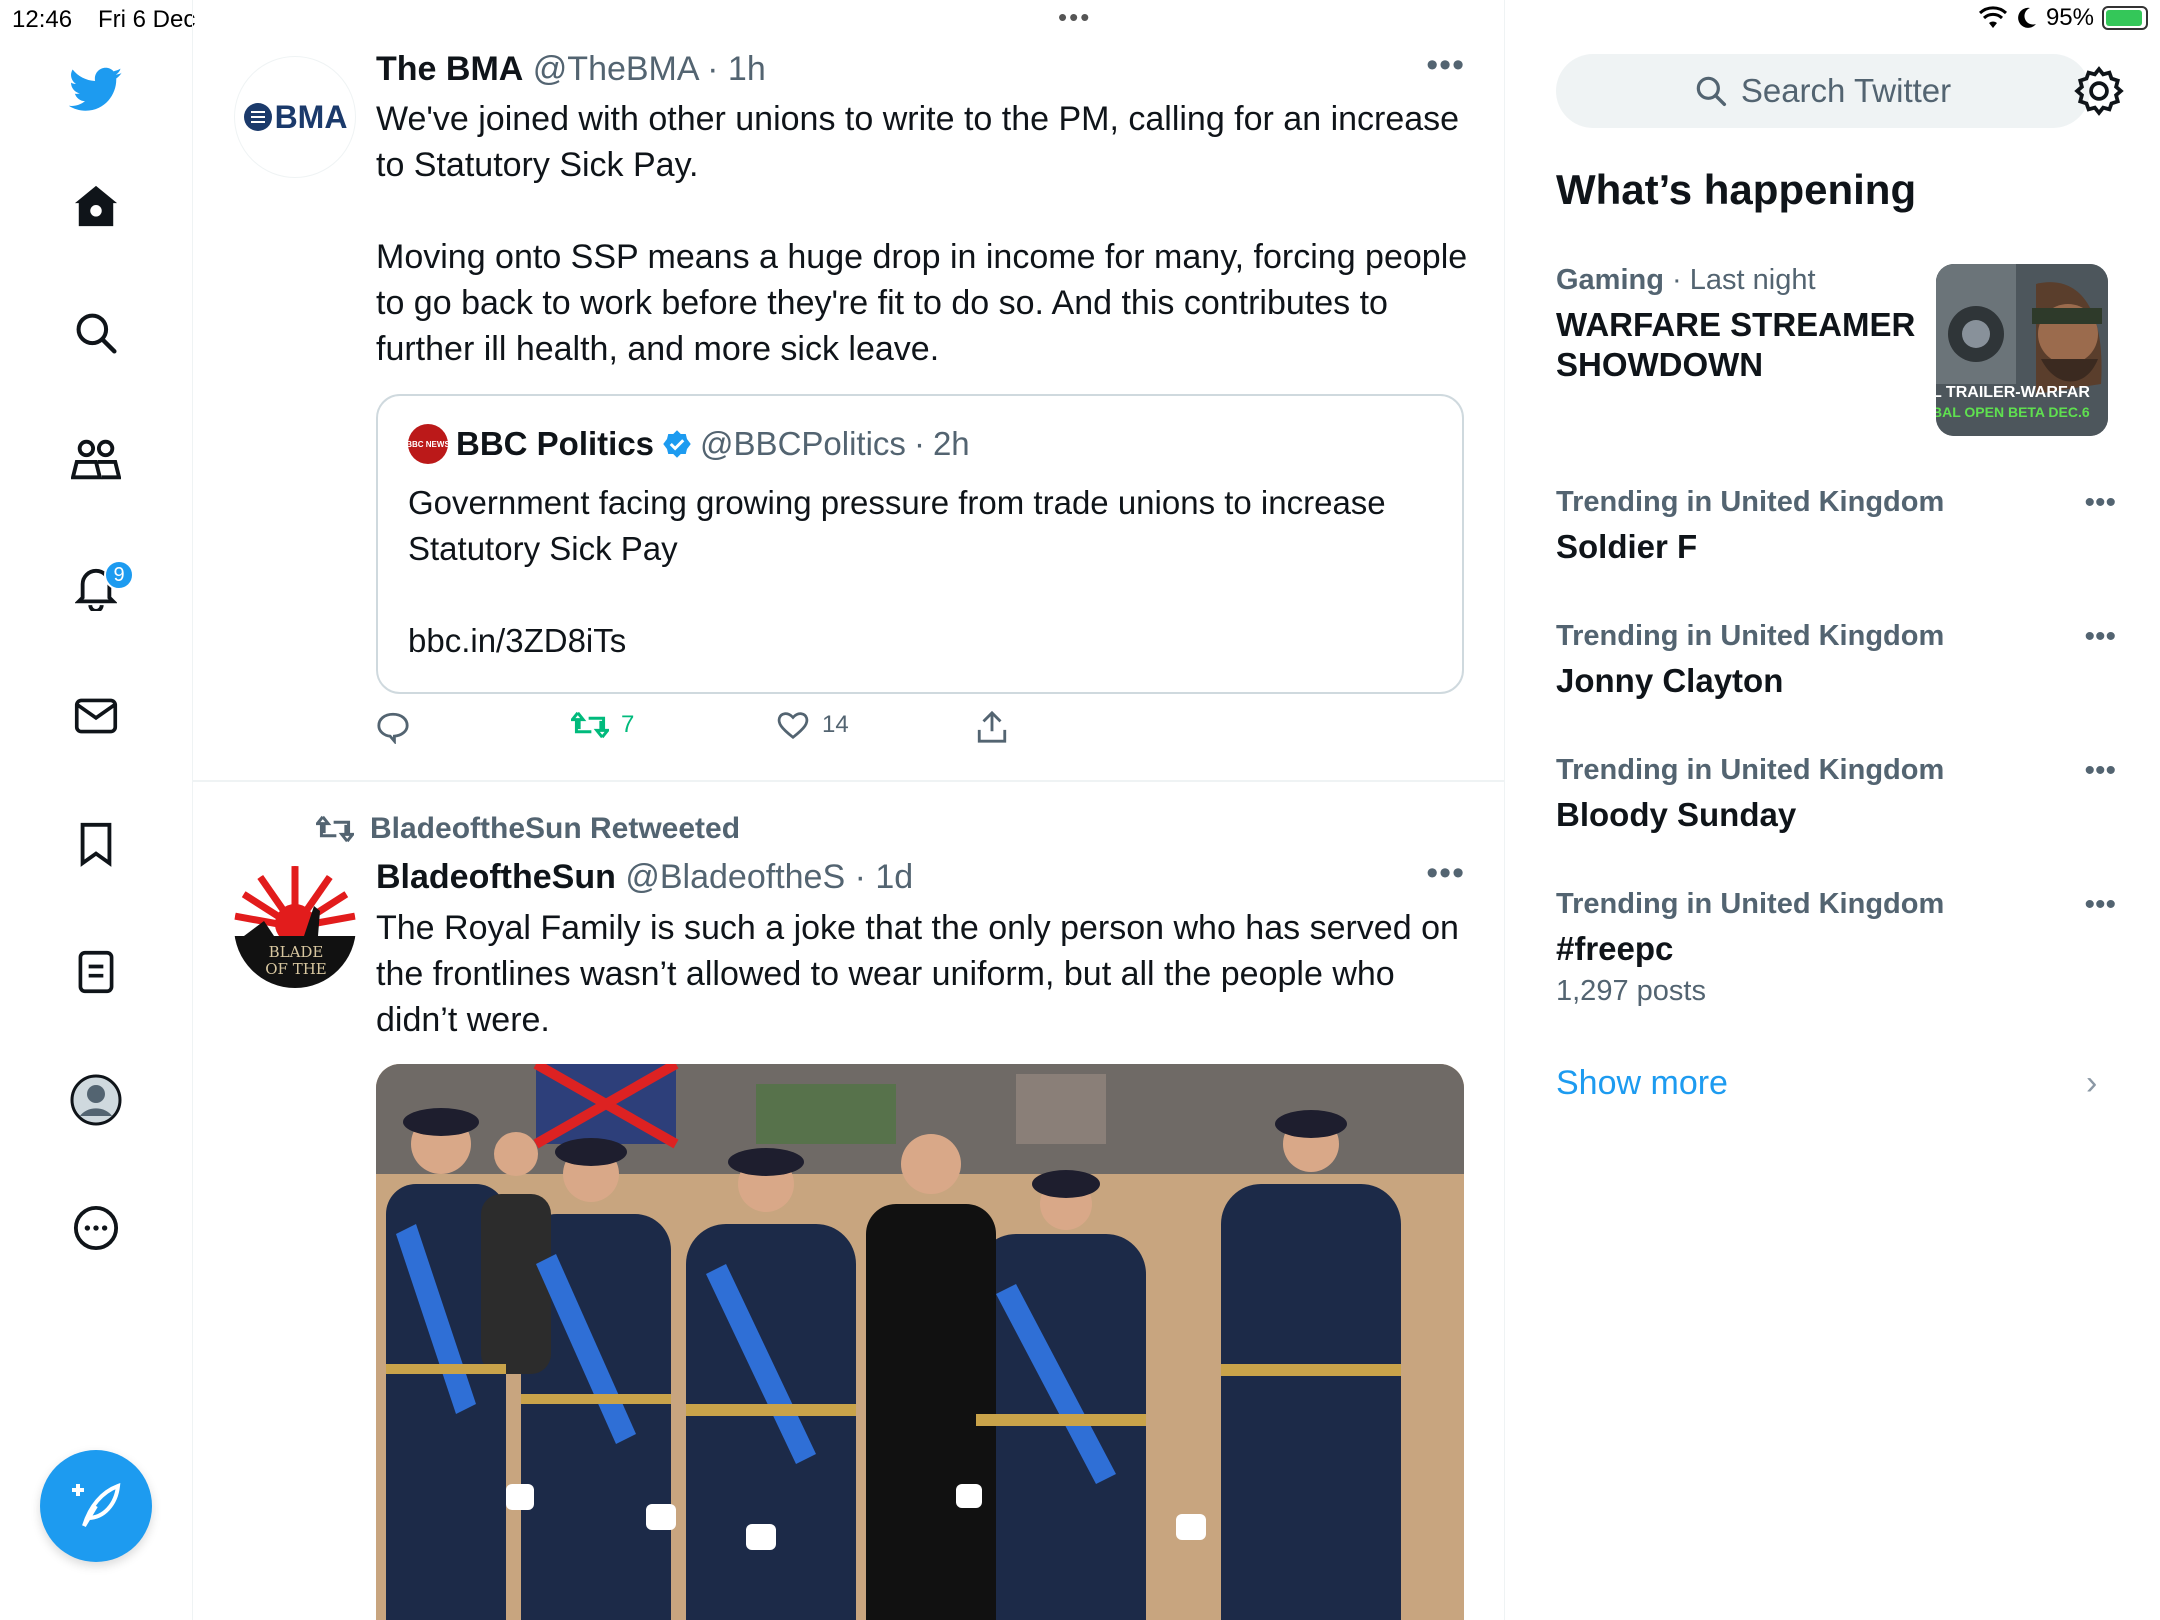 This screenshot has width=2160, height=1620. What do you see at coordinates (96, 844) in the screenshot?
I see `bookmarks-icon` at bounding box center [96, 844].